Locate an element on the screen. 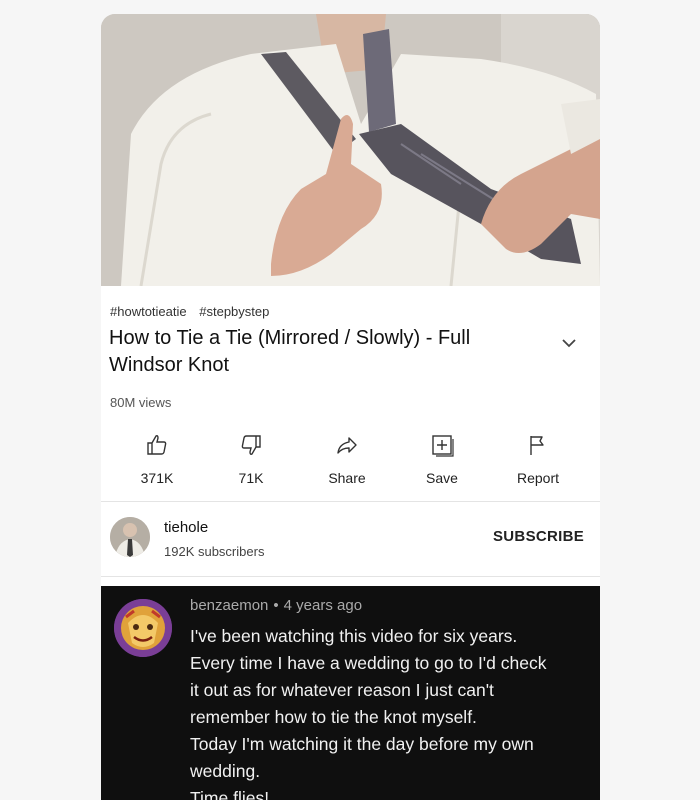  flag-icon is located at coordinates (537, 445).